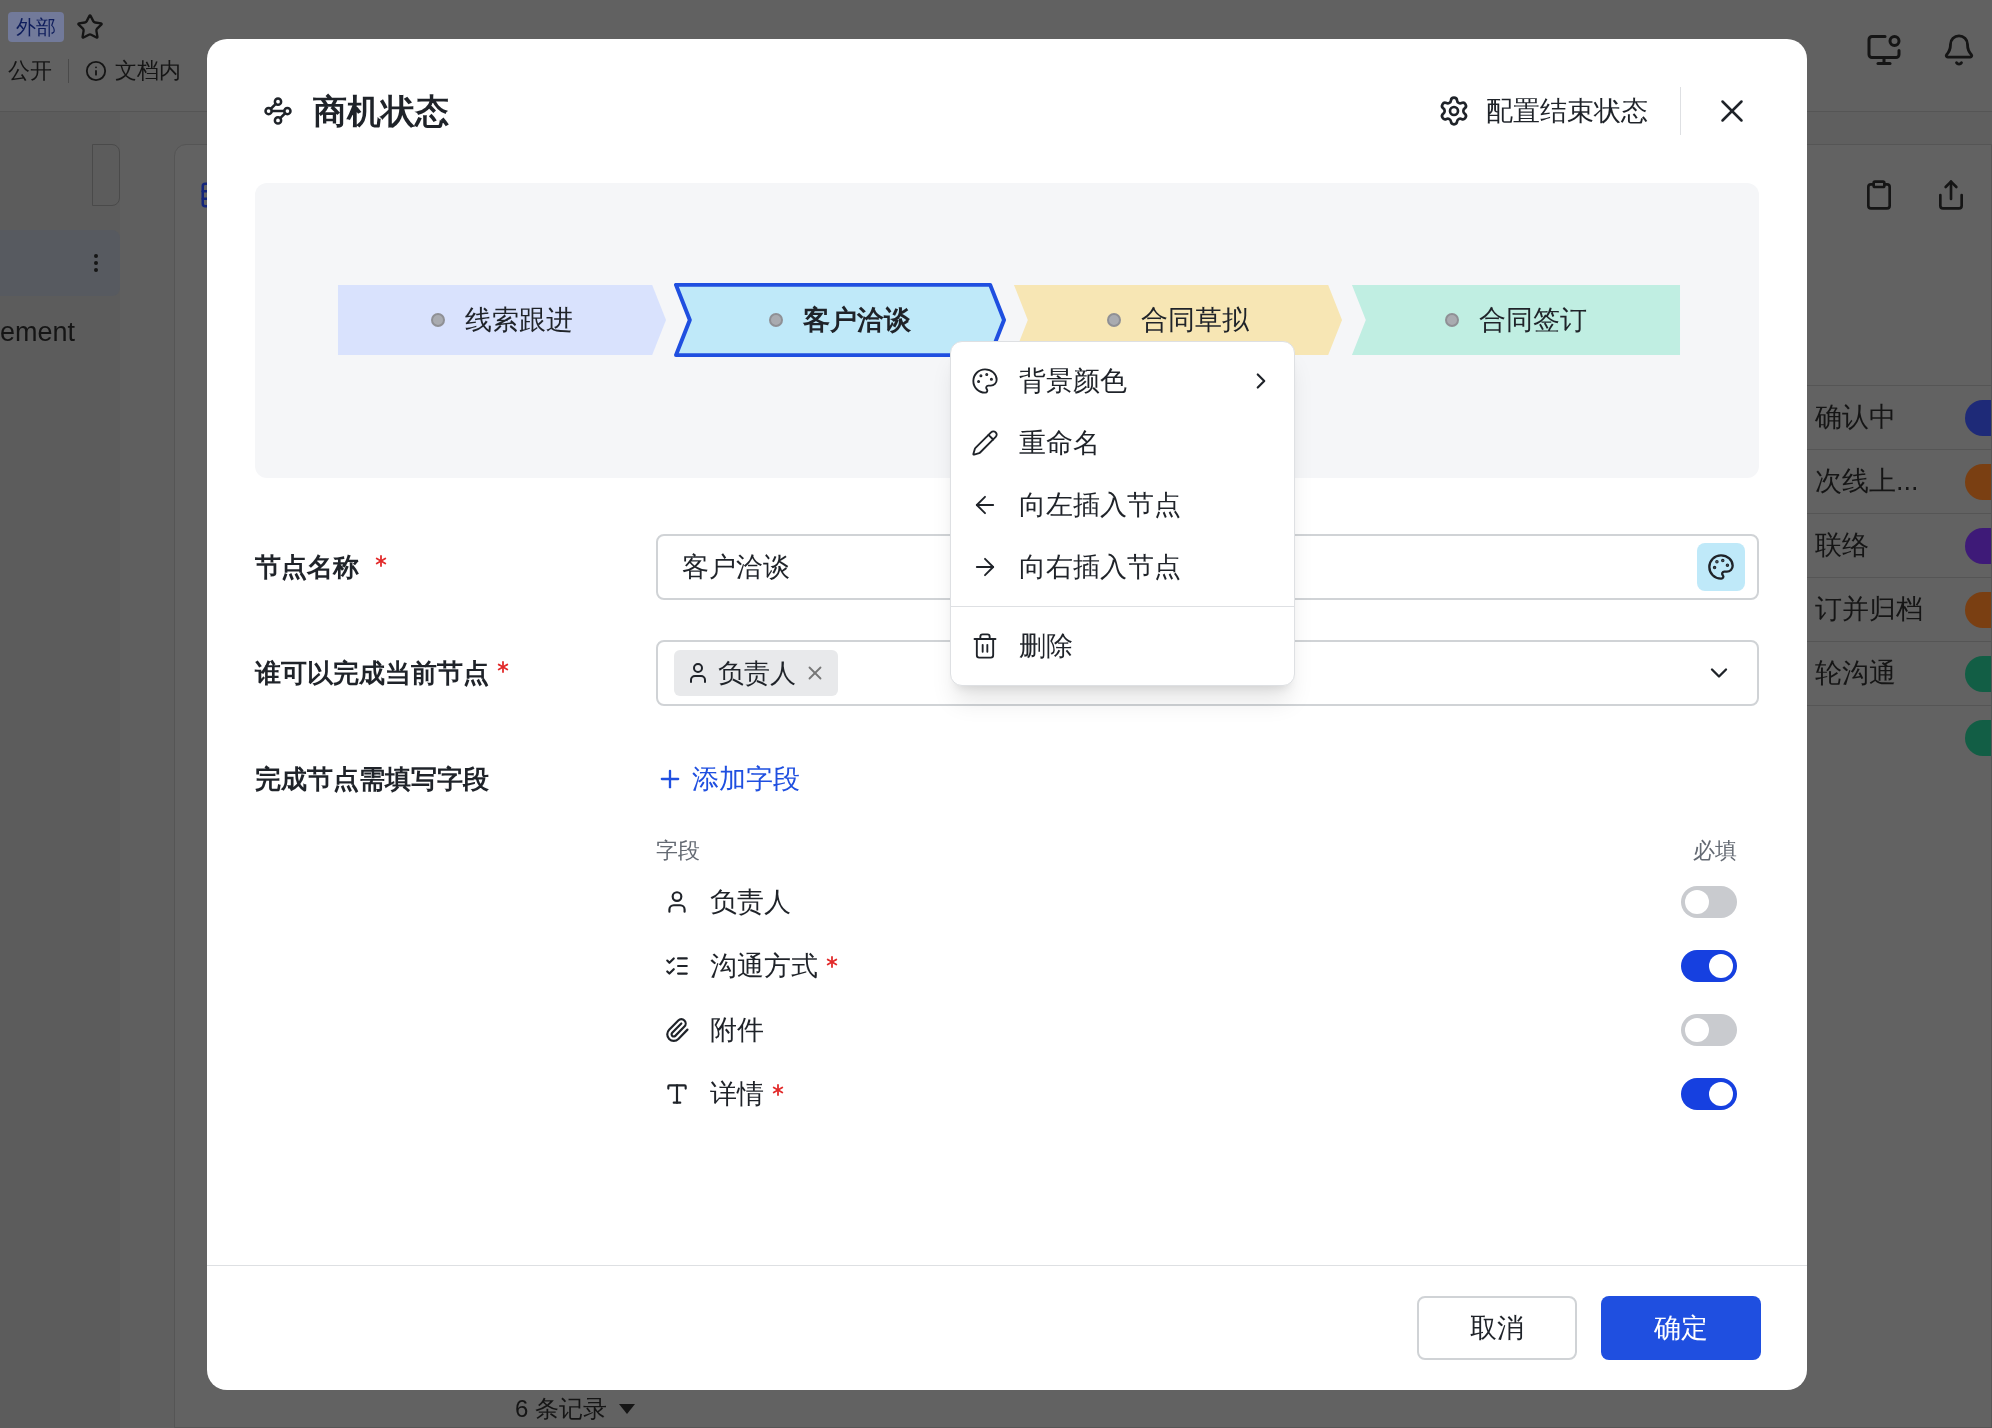 Image resolution: width=1992 pixels, height=1428 pixels. I want to click on table-cell-text: 联络, so click(1842, 546).